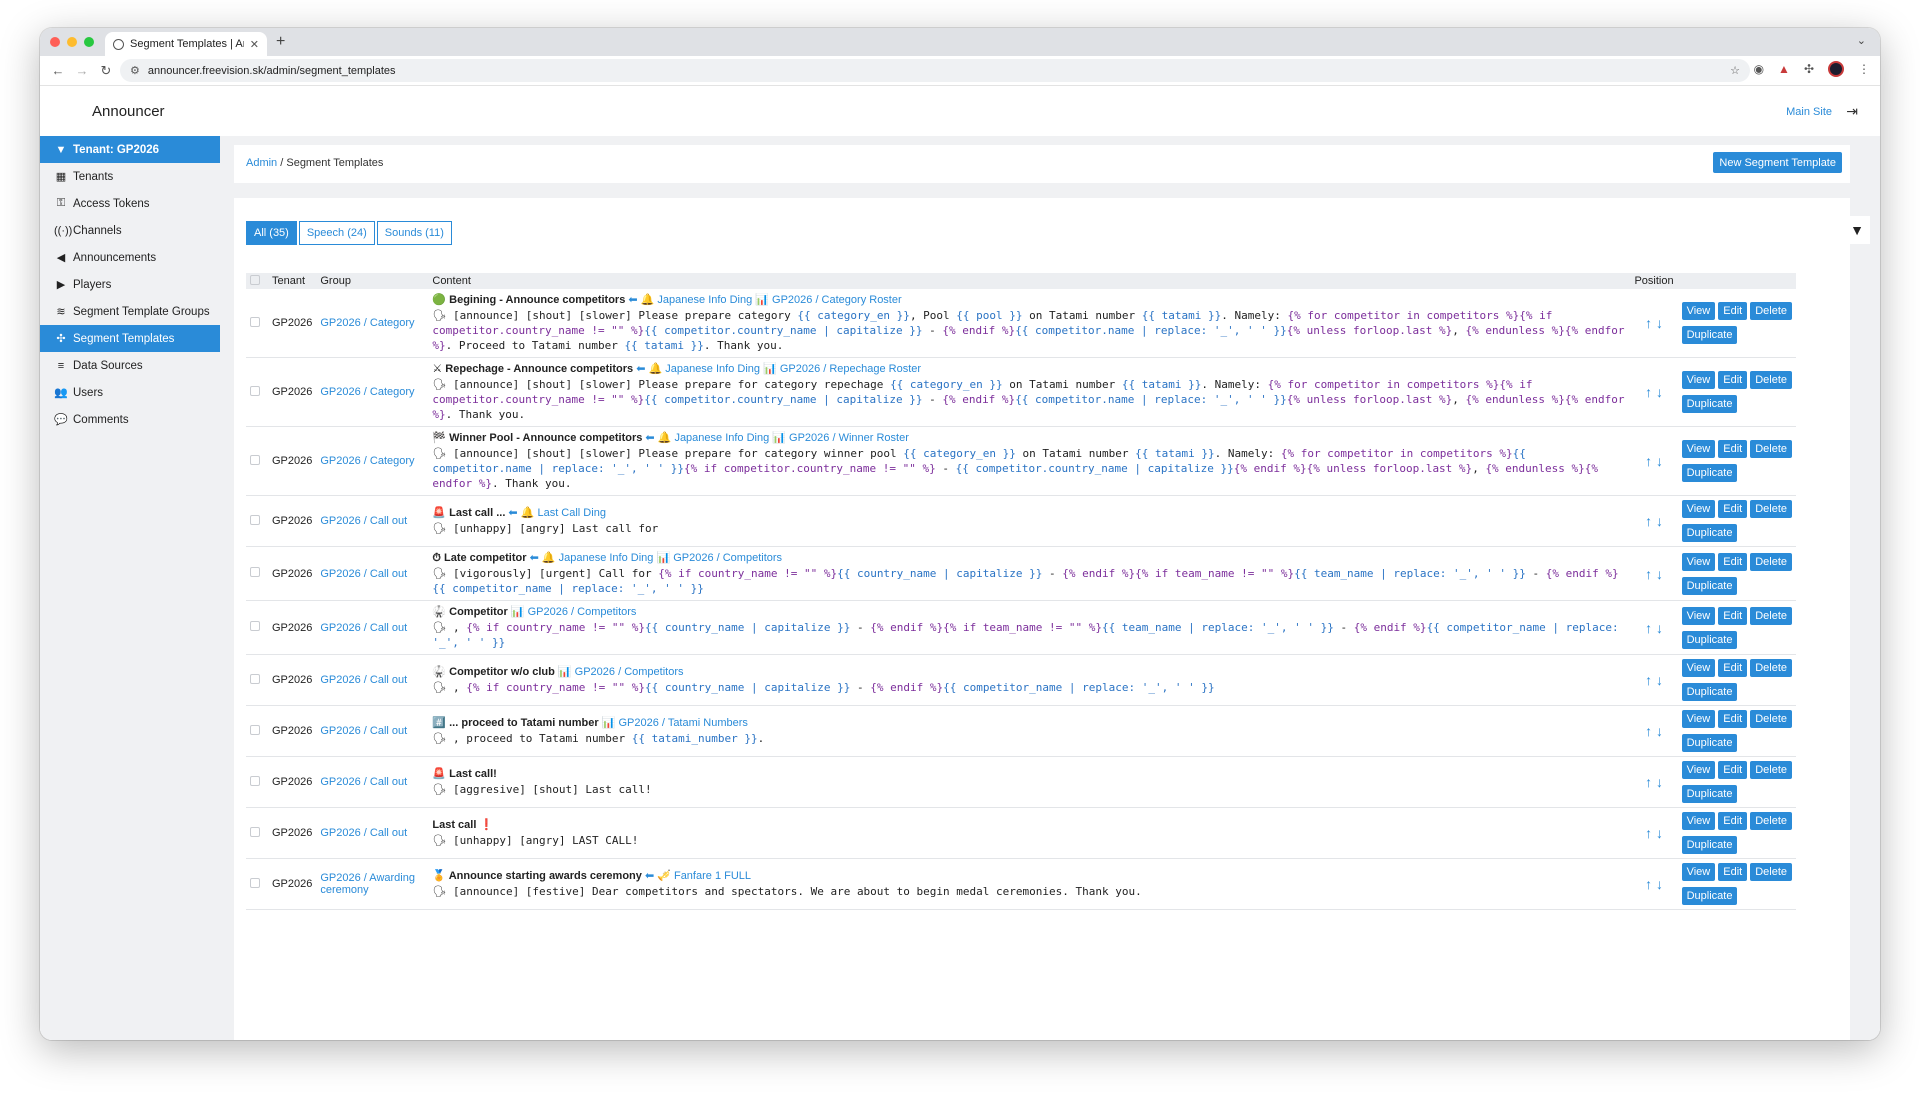 The width and height of the screenshot is (1920, 1094). Describe the element at coordinates (130, 203) in the screenshot. I see `sidebar-item-access-tokens: ⚿ Access Tokens` at that location.